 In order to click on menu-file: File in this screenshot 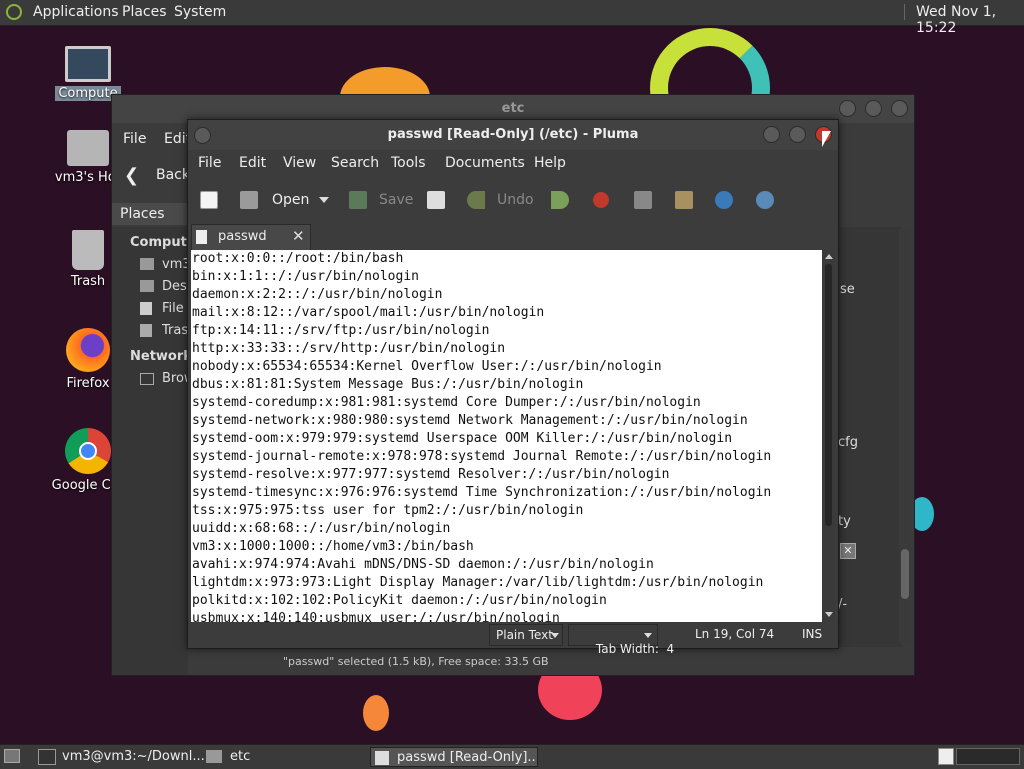, I will do `click(209, 163)`.